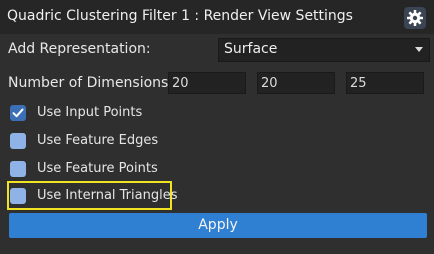 This screenshot has width=434, height=254. What do you see at coordinates (98, 140) in the screenshot?
I see `option-label: Use Feature Edges` at bounding box center [98, 140].